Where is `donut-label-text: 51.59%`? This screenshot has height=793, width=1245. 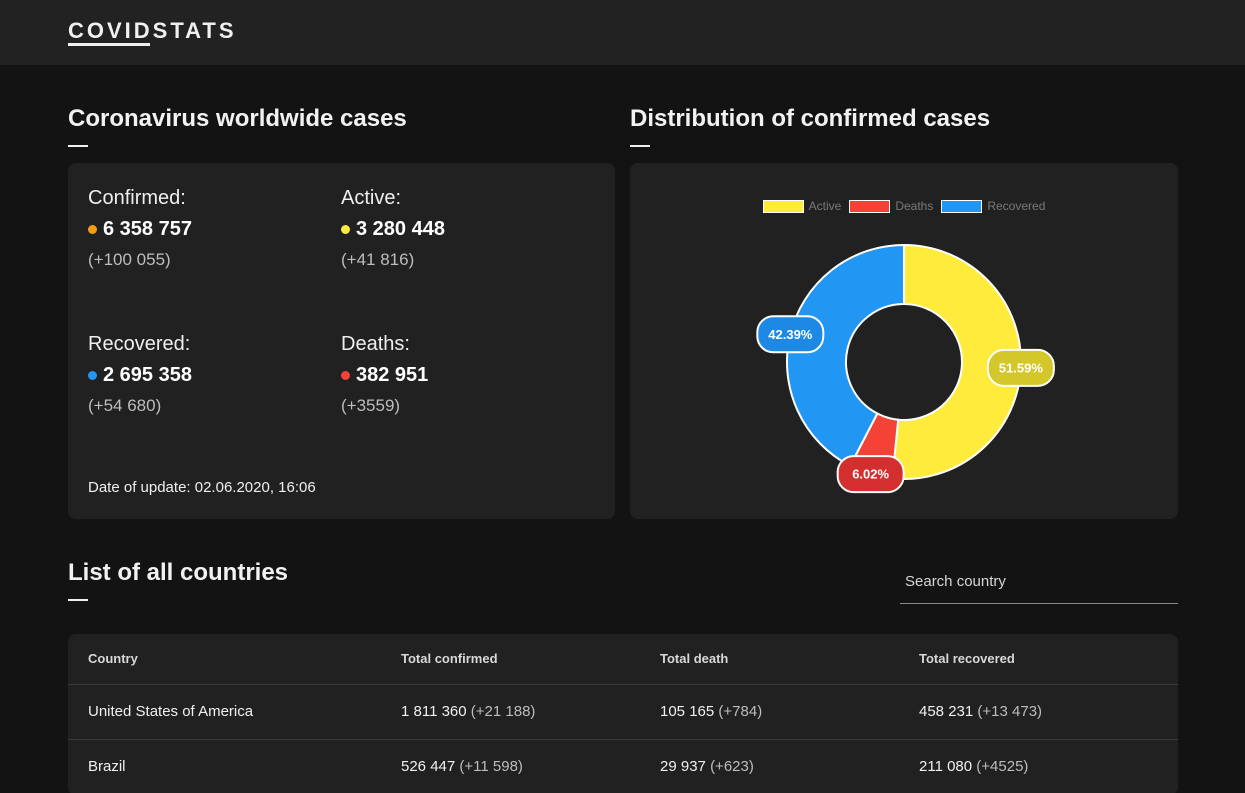
donut-label-text: 51.59% is located at coordinates (1021, 367).